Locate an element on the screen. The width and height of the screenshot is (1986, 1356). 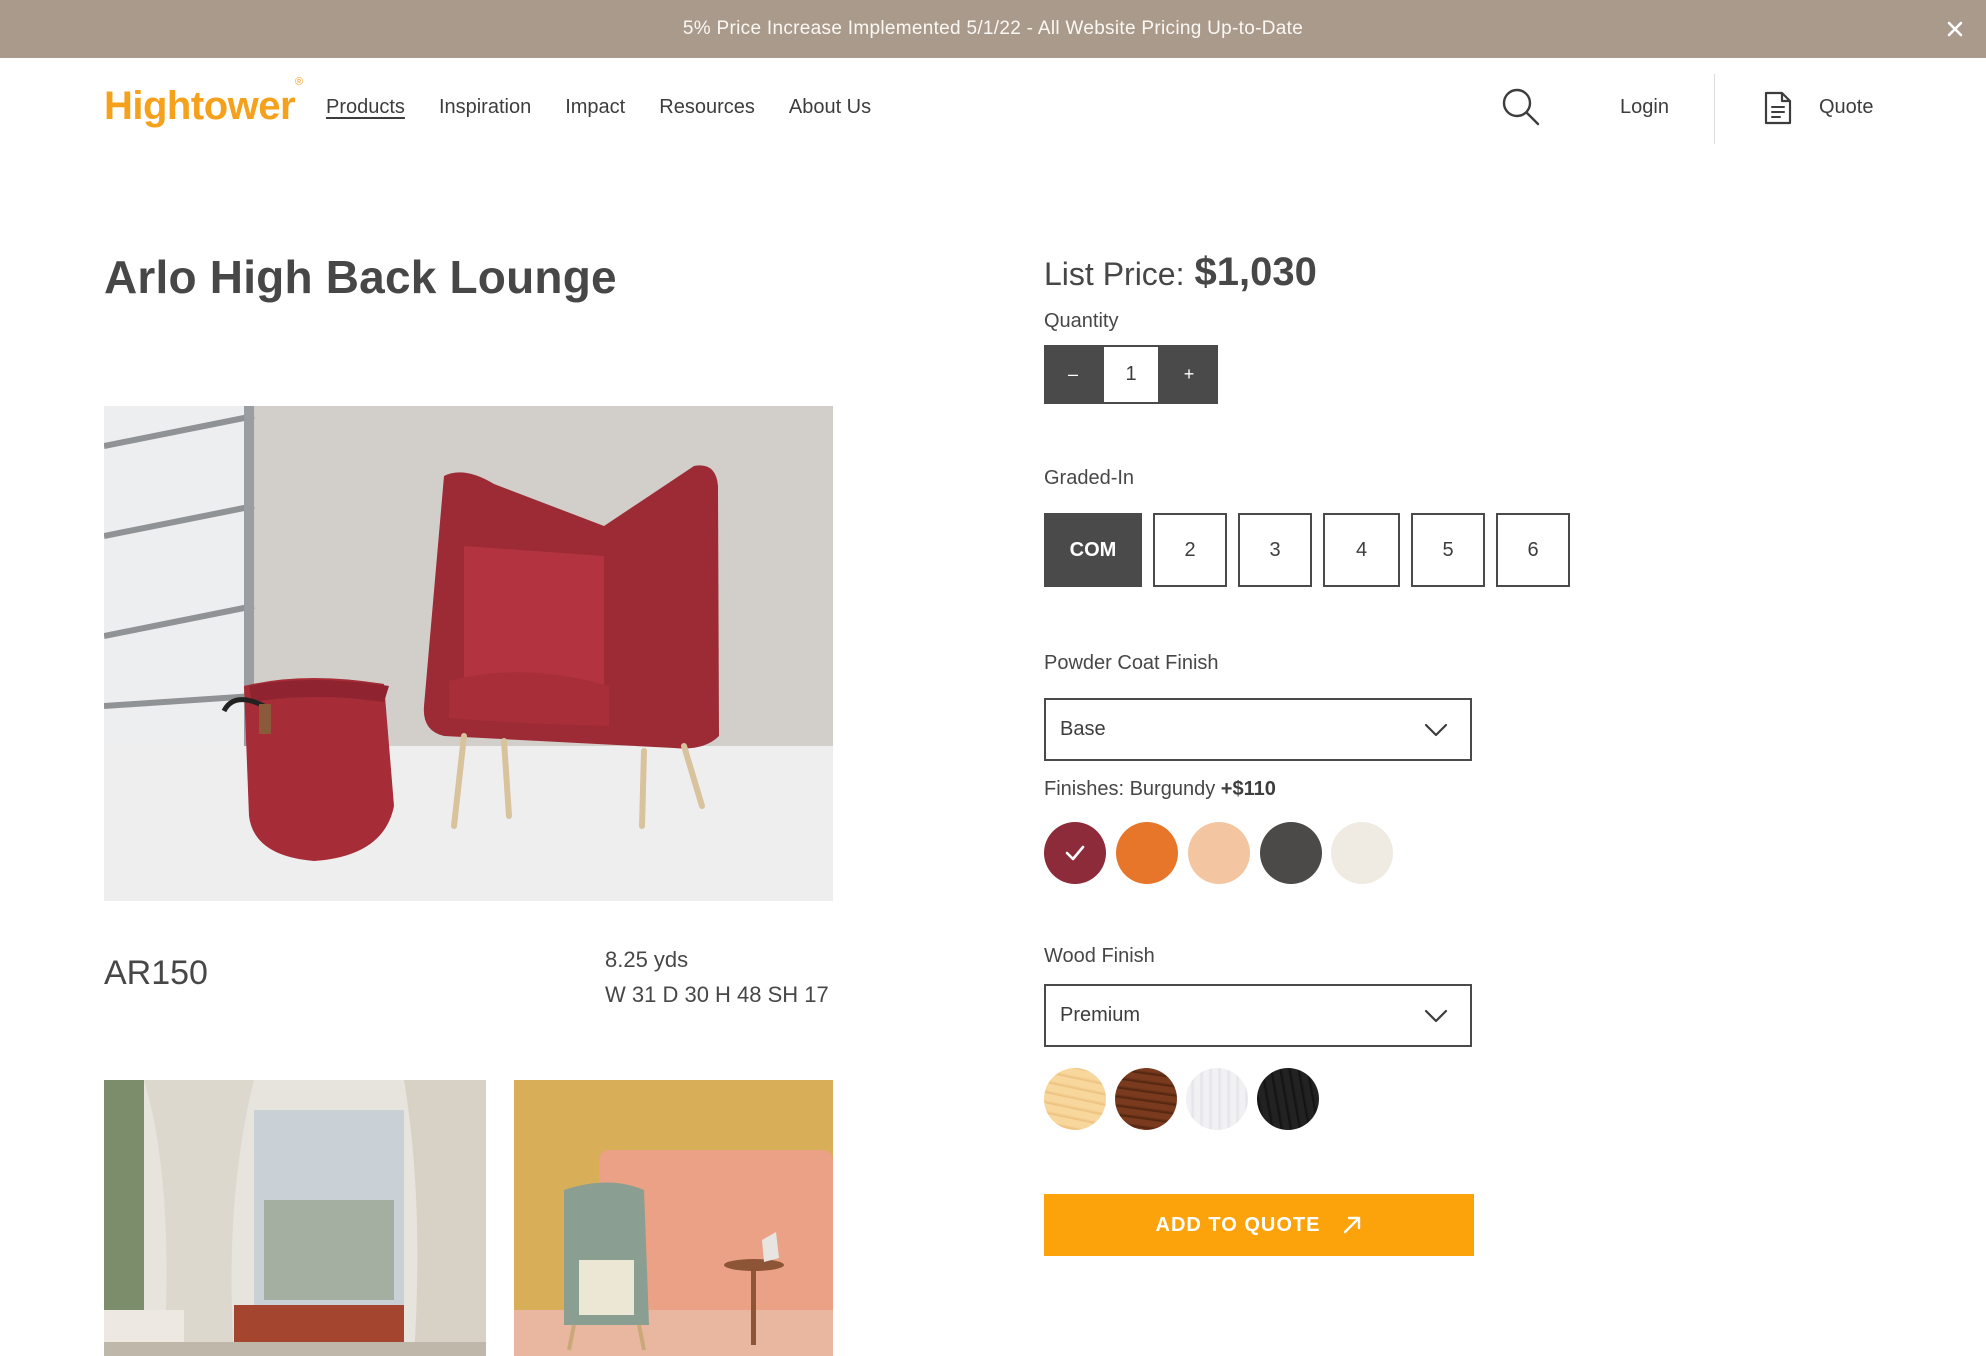
product-sku: AR150 is located at coordinates (156, 973).